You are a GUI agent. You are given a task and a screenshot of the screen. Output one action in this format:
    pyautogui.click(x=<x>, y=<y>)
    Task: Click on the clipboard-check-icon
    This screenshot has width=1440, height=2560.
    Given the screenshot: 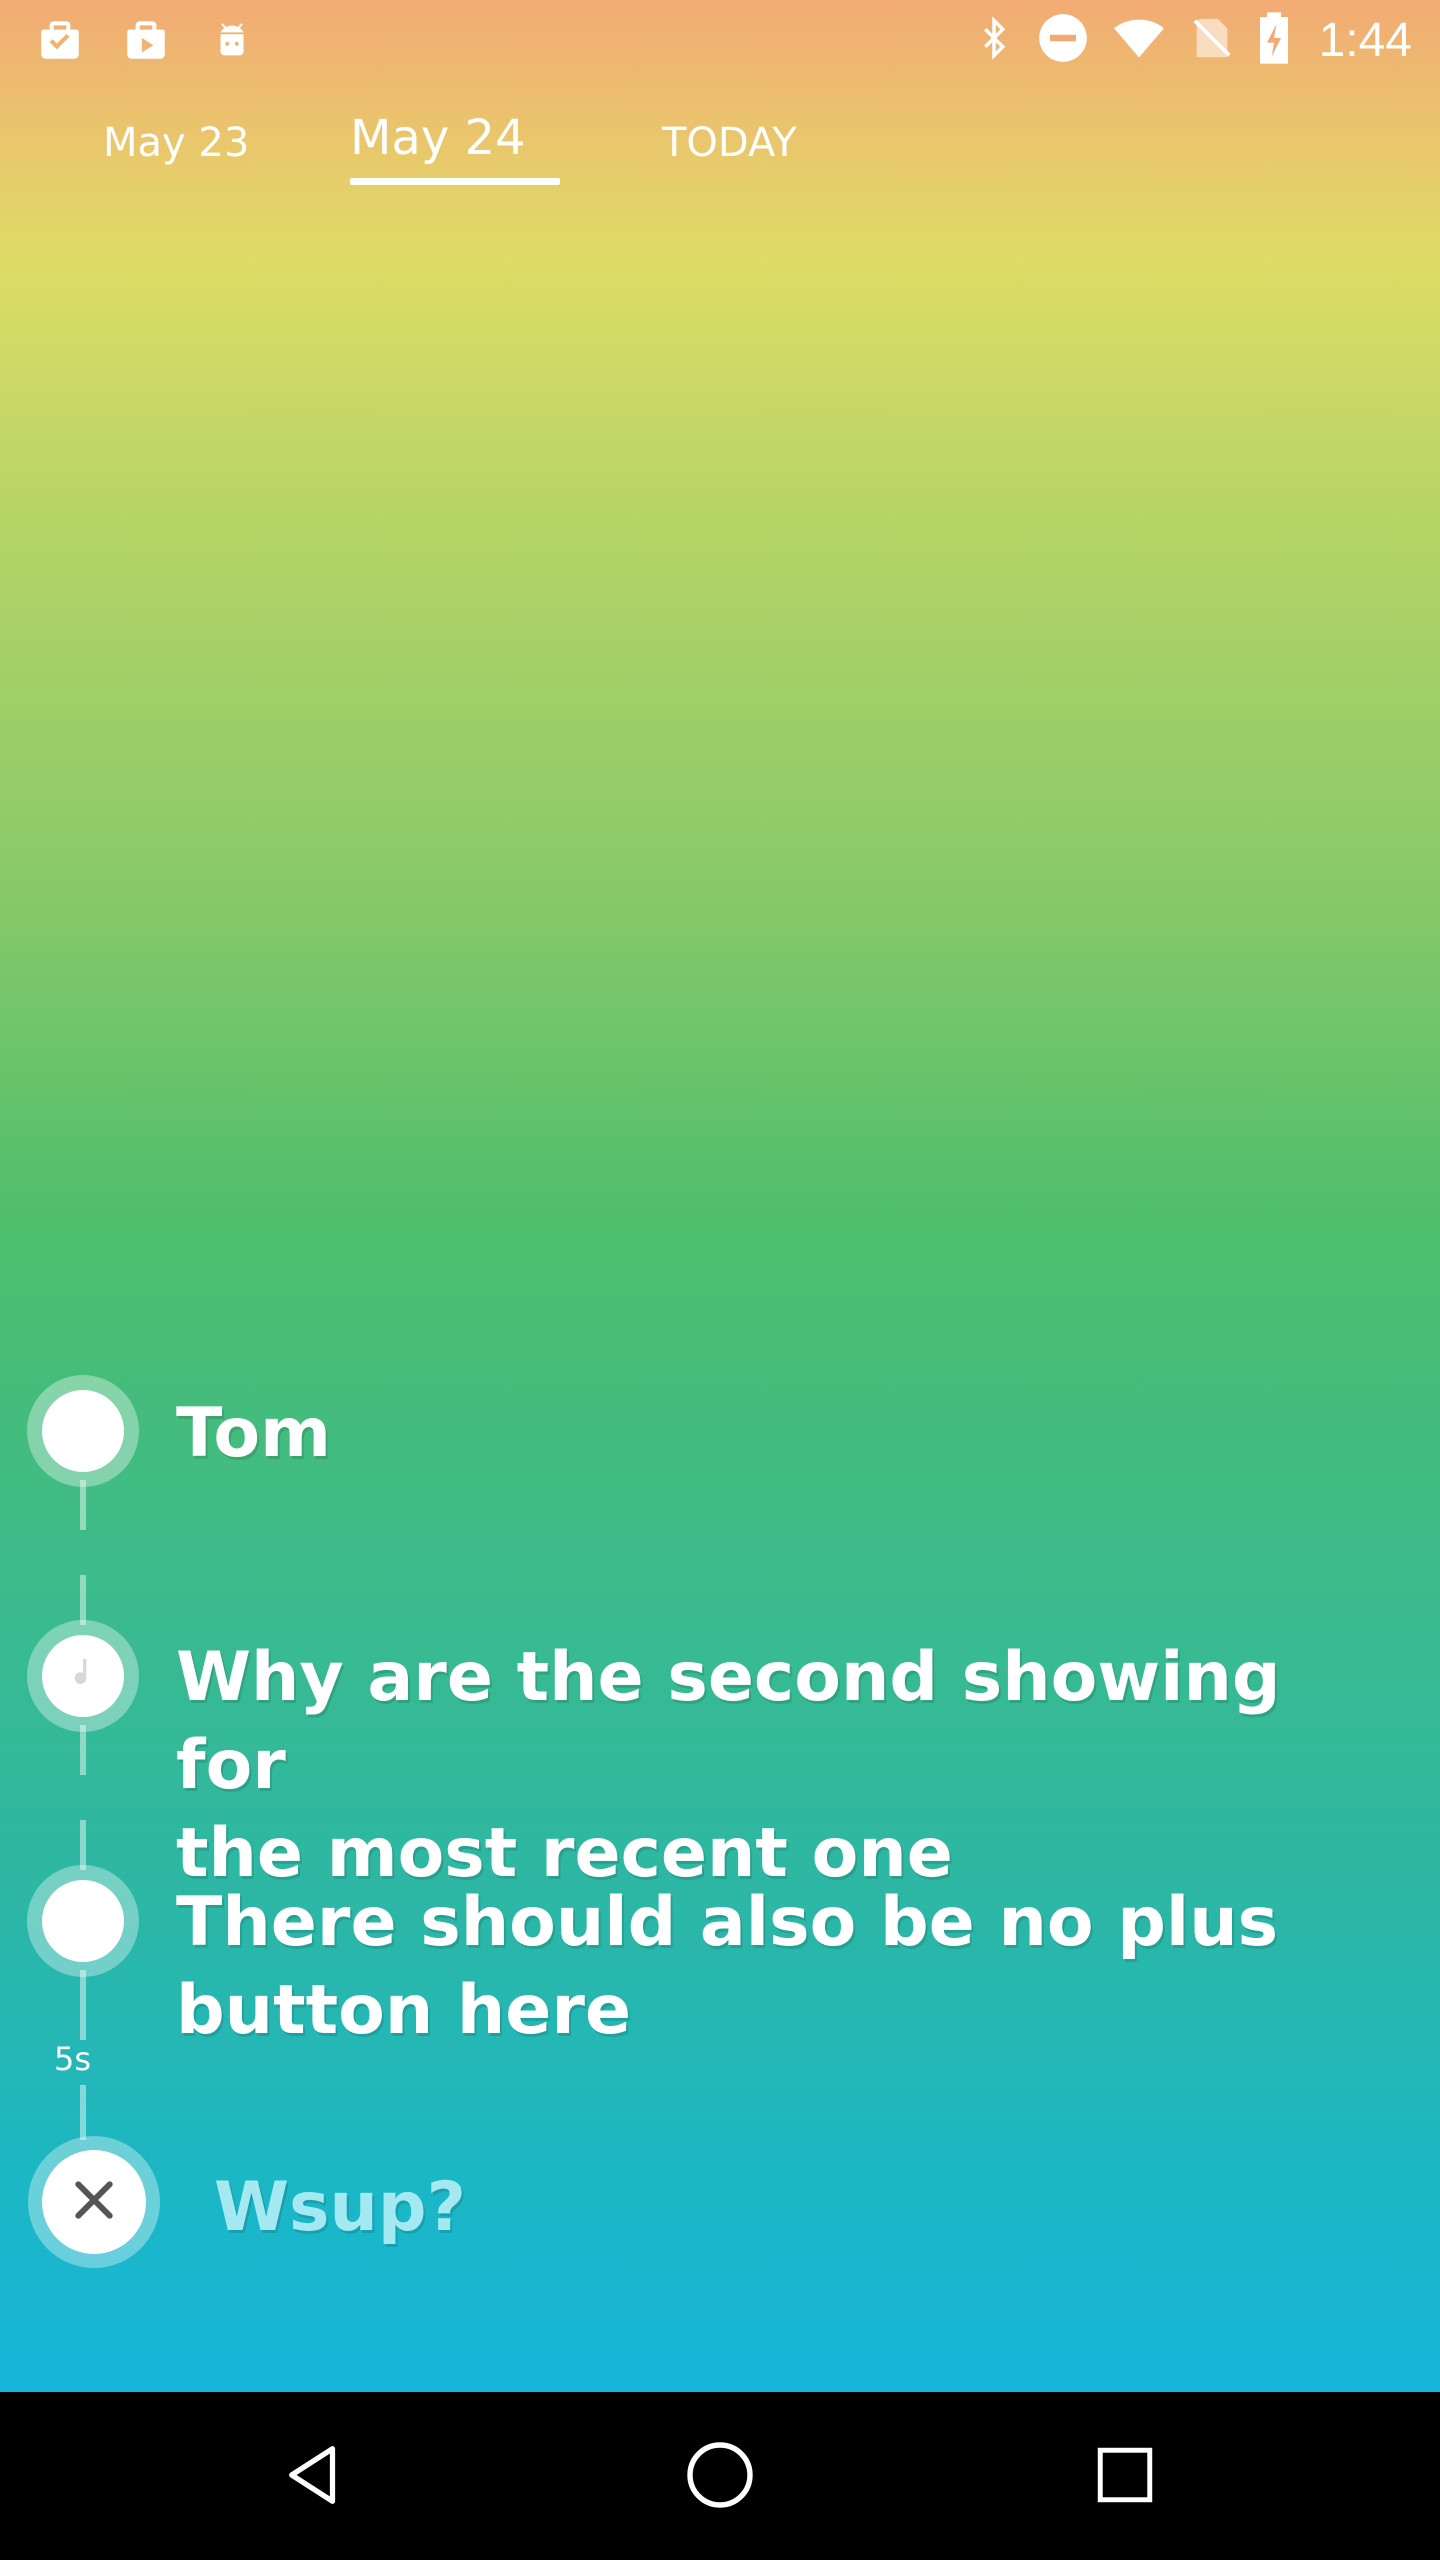 What is the action you would take?
    pyautogui.click(x=60, y=40)
    